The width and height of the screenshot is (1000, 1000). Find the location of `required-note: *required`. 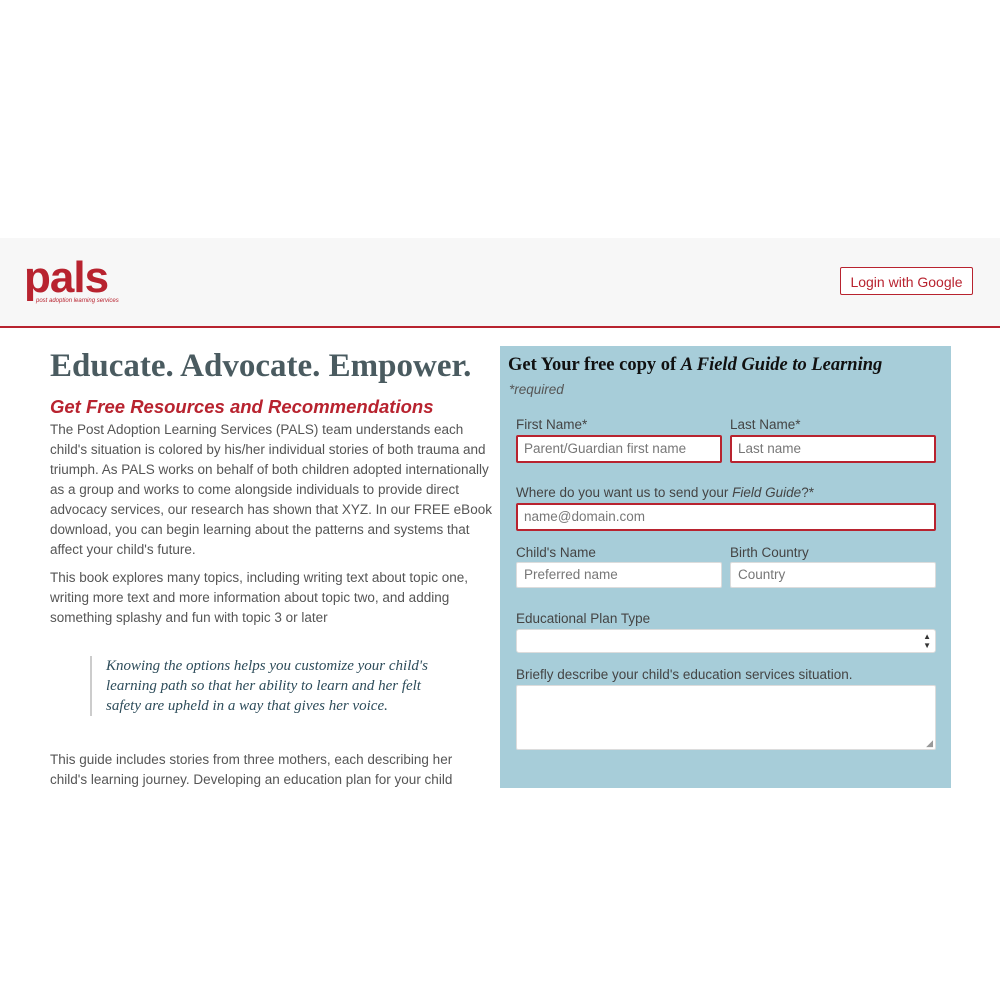

required-note: *required is located at coordinates (536, 389).